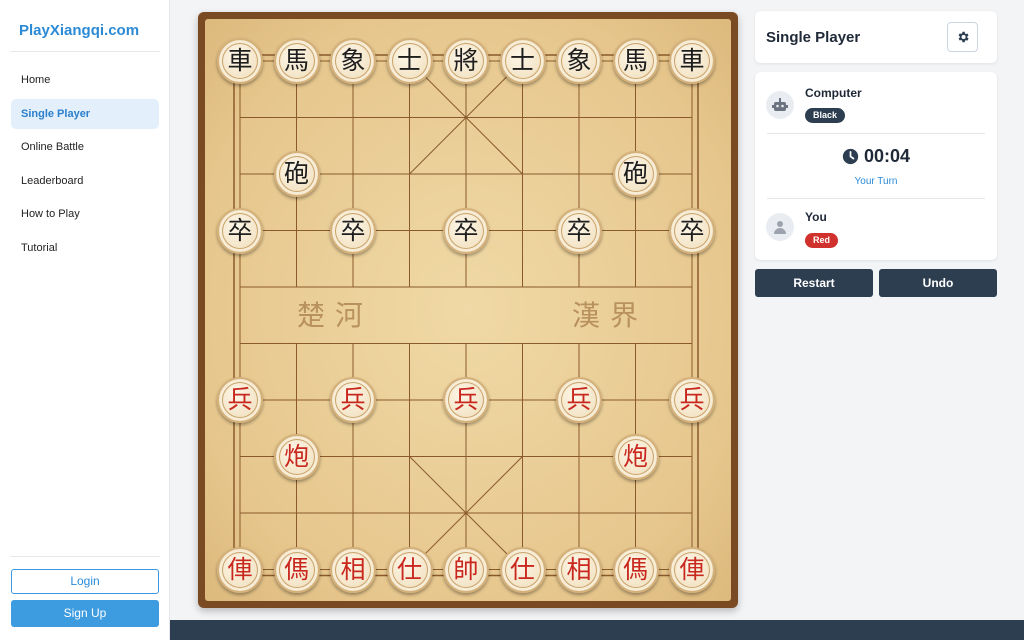 This screenshot has height=640, width=1024. Describe the element at coordinates (833, 93) in the screenshot. I see `opponent-name: Computer` at that location.